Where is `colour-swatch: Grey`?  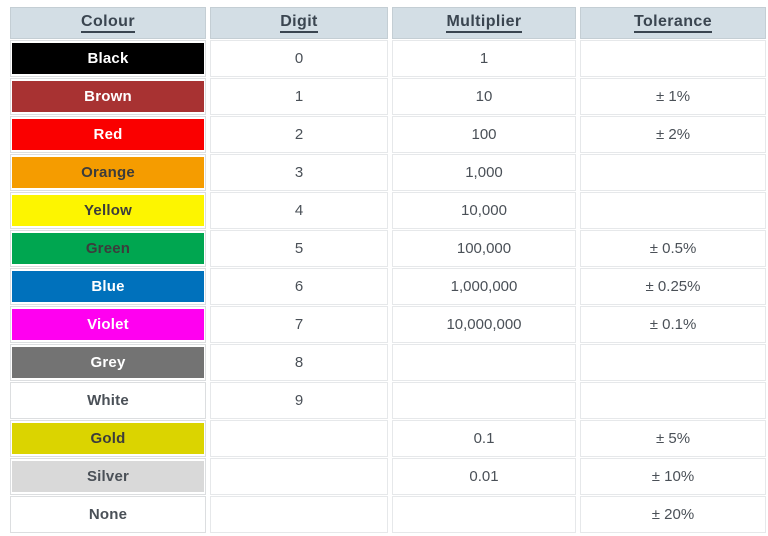
colour-swatch: Grey is located at coordinates (108, 362).